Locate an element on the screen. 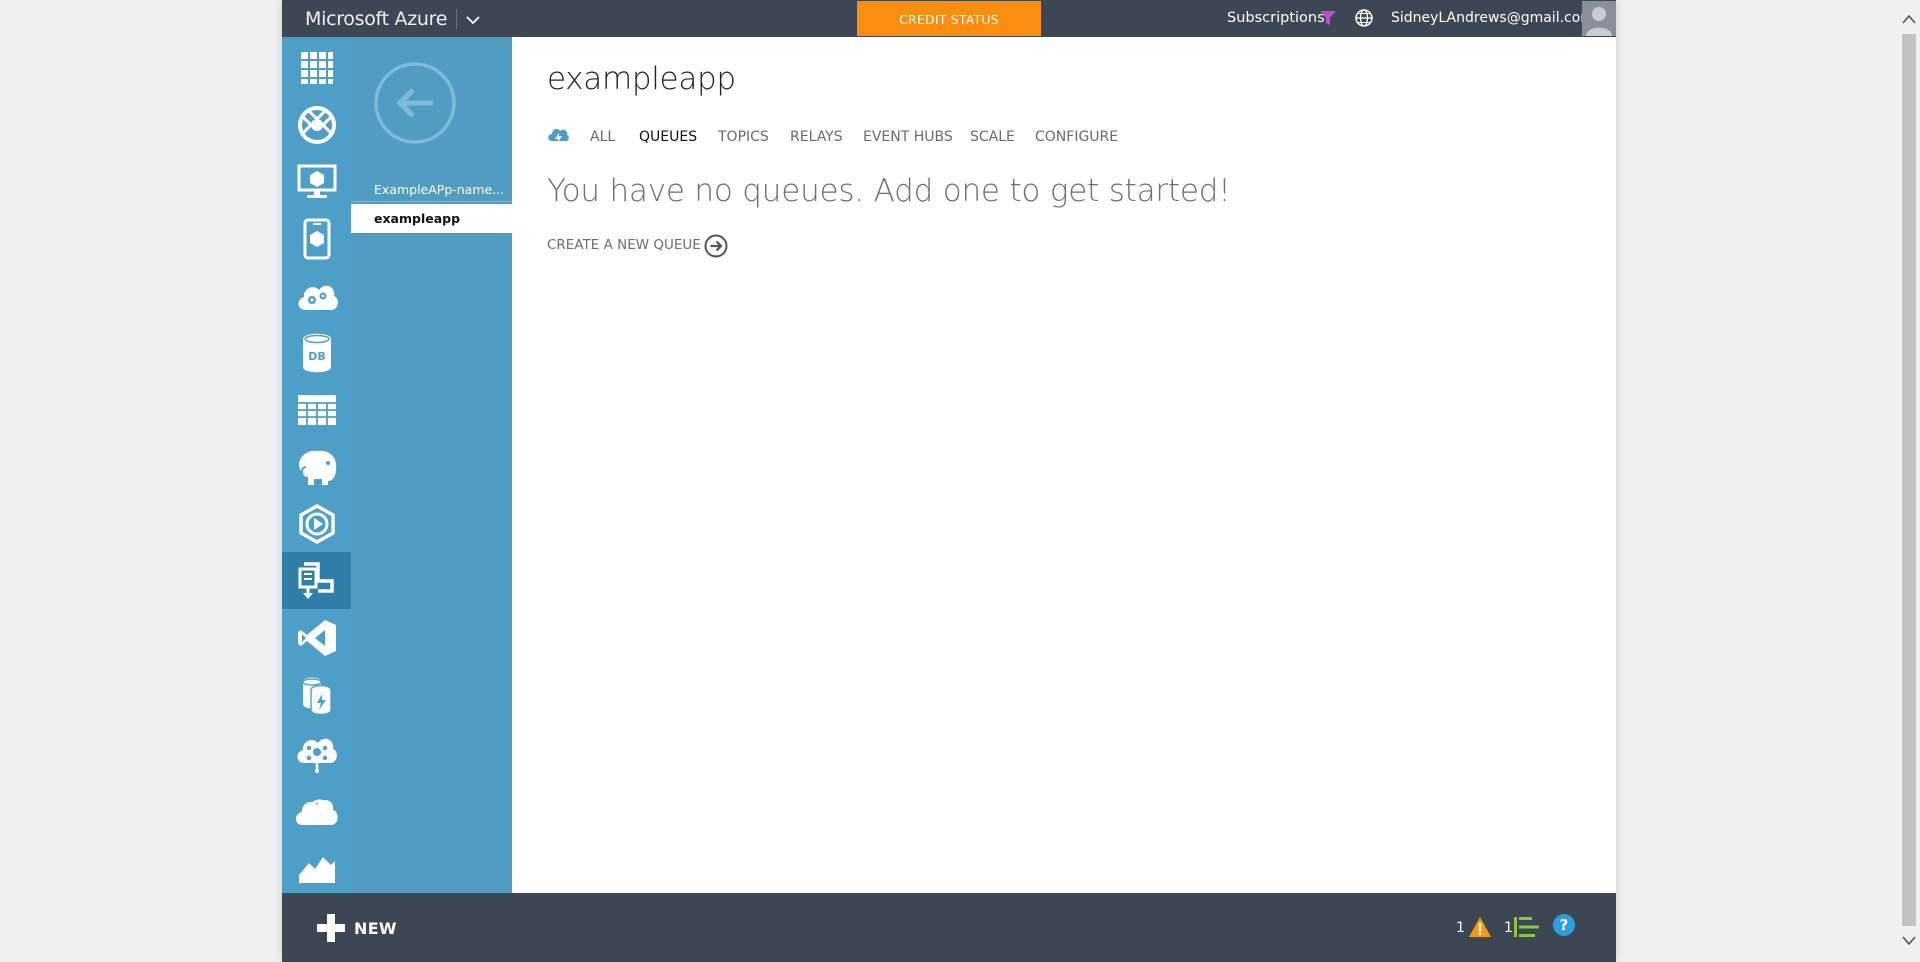  nav-item-hdinsight is located at coordinates (316, 466).